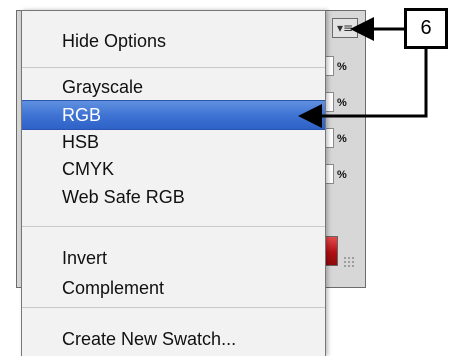  What do you see at coordinates (173, 87) in the screenshot?
I see `menu-item-grayscale: Grayscale` at bounding box center [173, 87].